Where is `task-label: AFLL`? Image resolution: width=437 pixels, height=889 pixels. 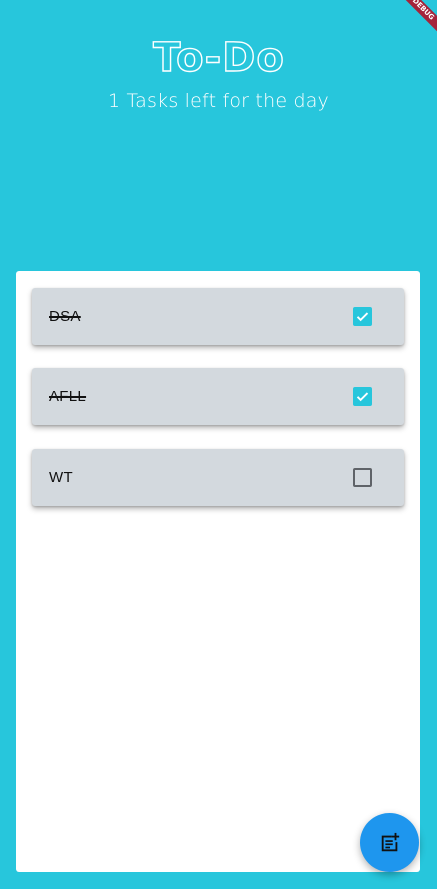
task-label: AFLL is located at coordinates (68, 396).